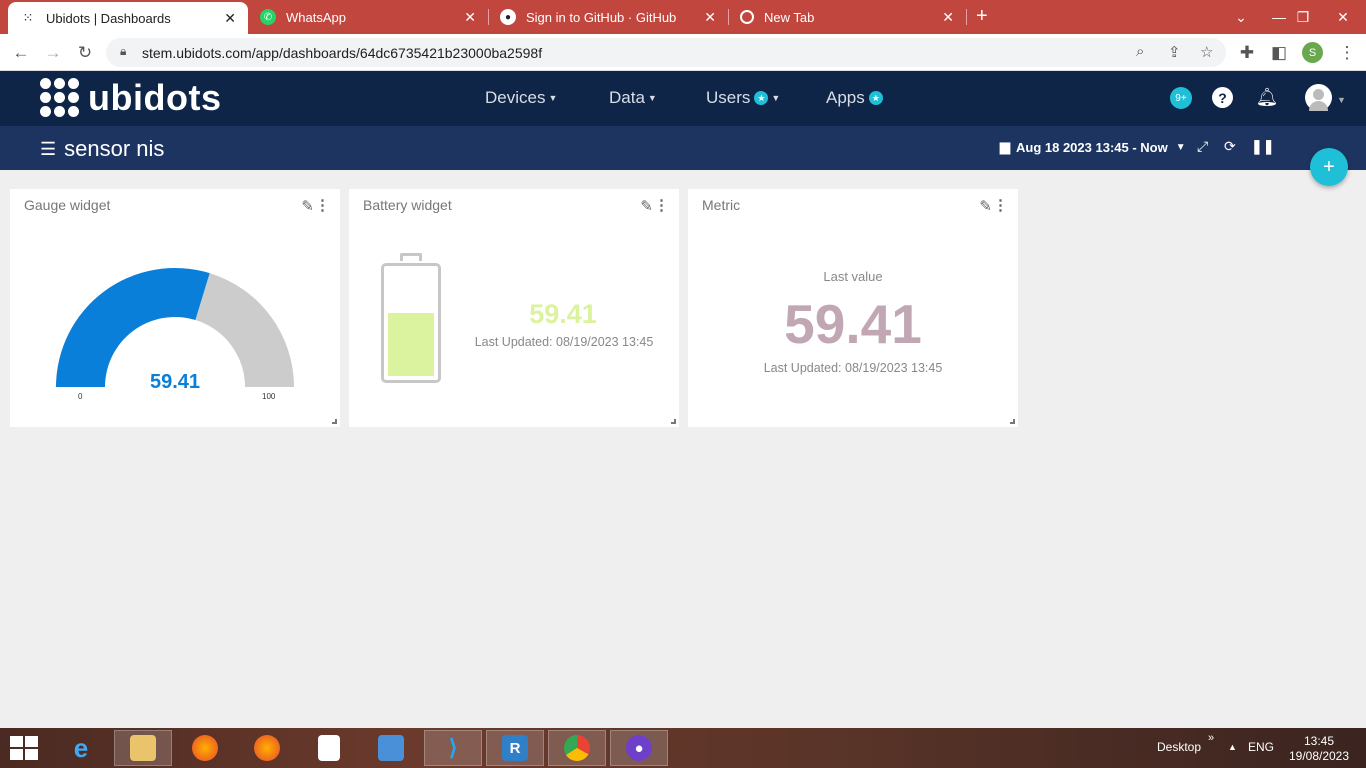 The height and width of the screenshot is (768, 1366). Describe the element at coordinates (721, 205) in the screenshot. I see `widget-title: Metric` at that location.